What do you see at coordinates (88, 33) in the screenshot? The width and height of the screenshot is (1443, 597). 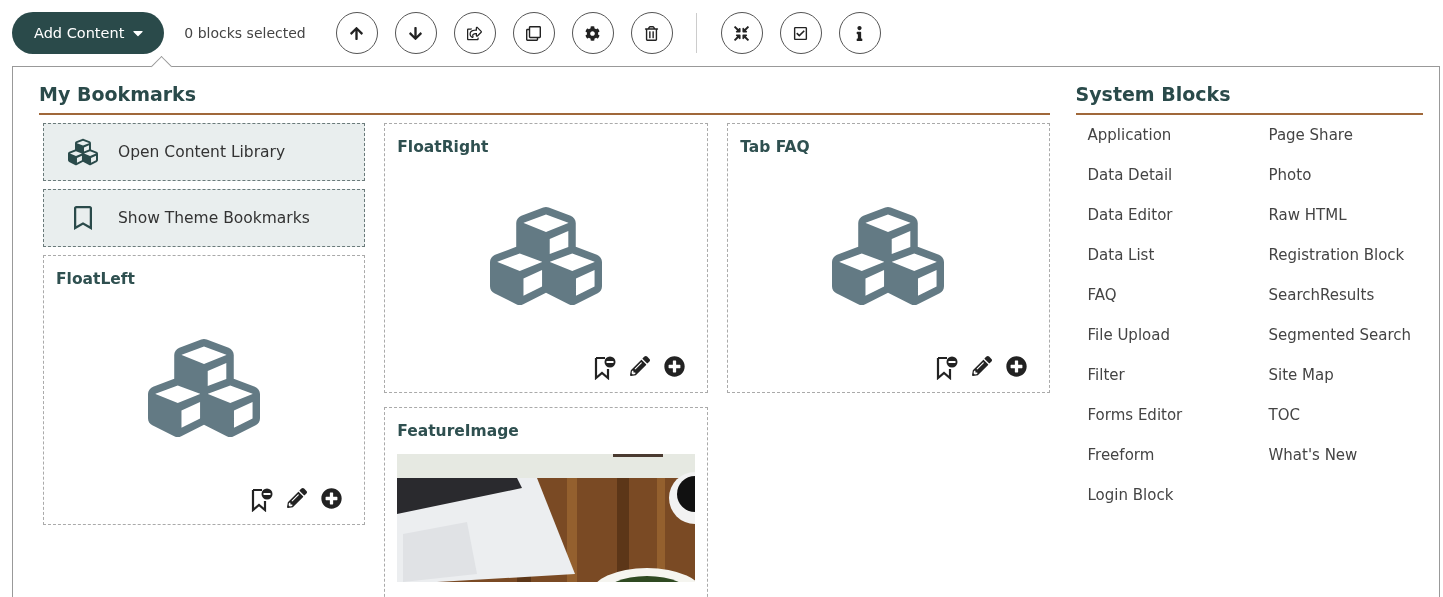 I see `add-content-button: Add Content` at bounding box center [88, 33].